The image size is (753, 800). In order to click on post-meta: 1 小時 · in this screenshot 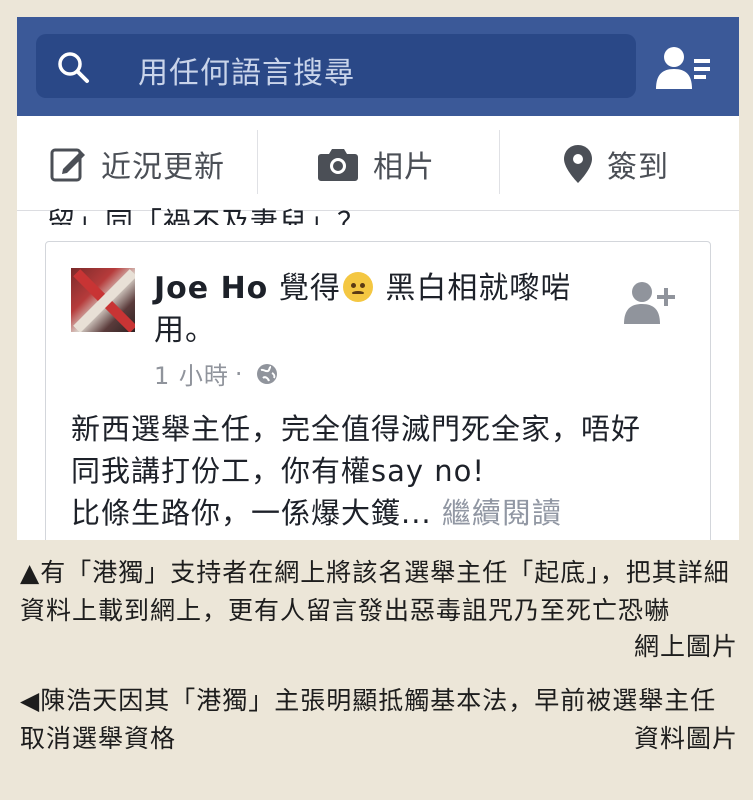, I will do `click(216, 373)`.